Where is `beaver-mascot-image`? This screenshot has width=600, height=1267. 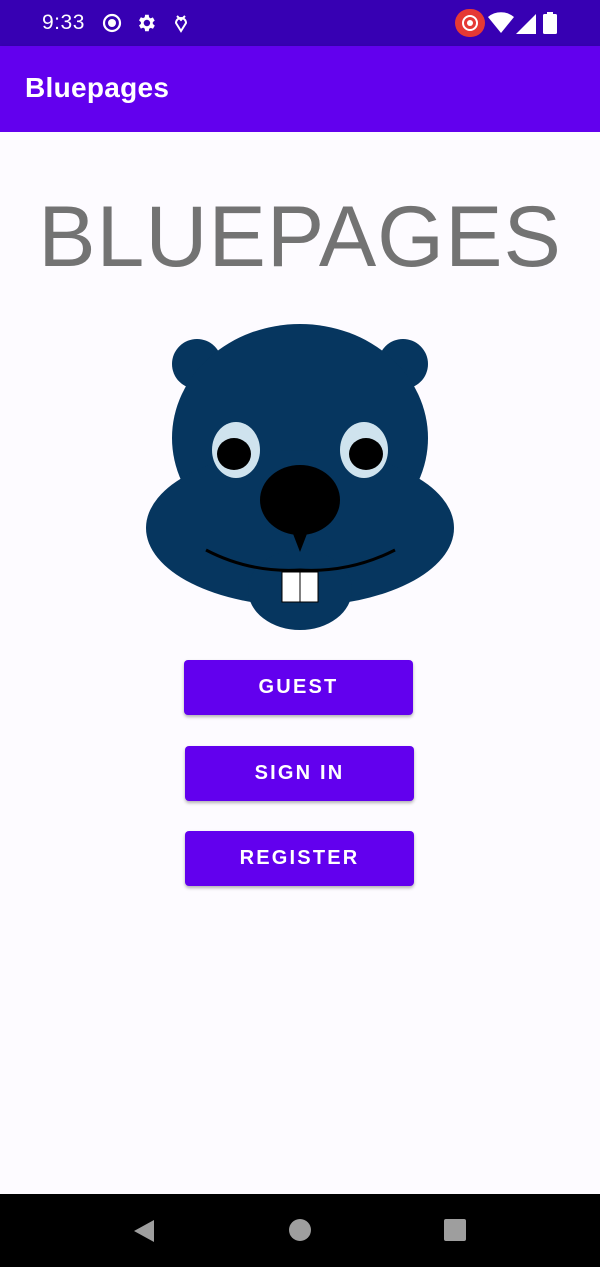
beaver-mascot-image is located at coordinates (300, 477).